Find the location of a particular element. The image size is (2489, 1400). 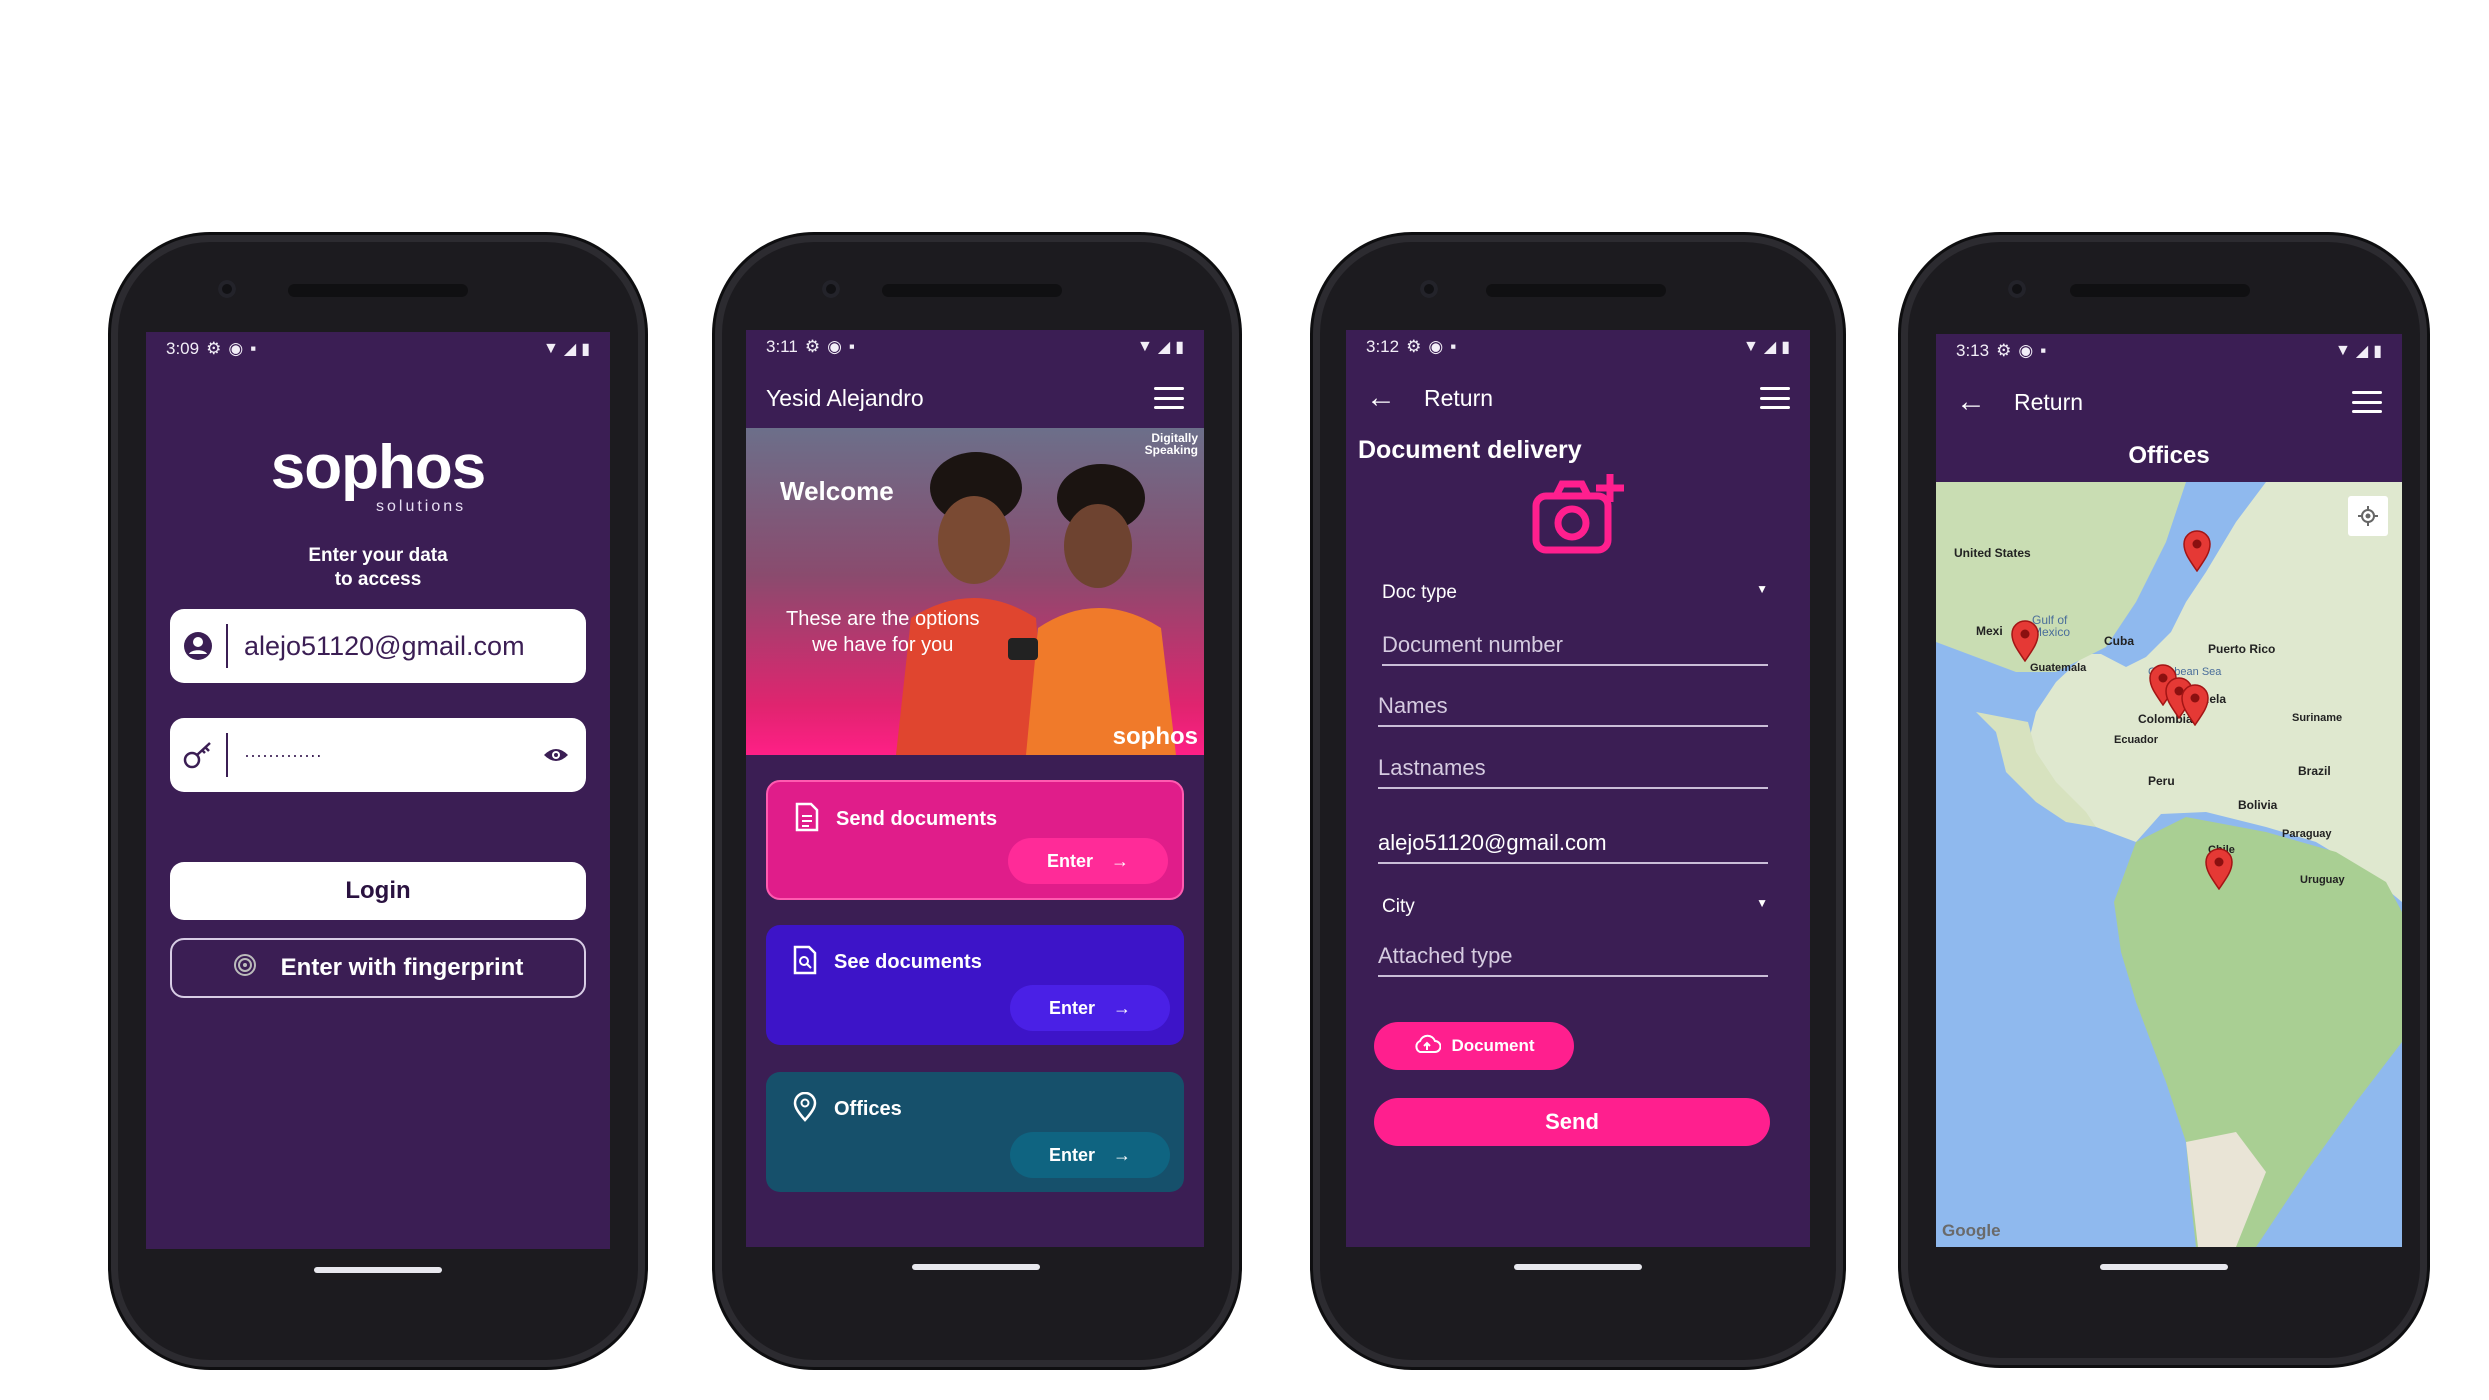

office-pin-new-york is located at coordinates (2197, 551).